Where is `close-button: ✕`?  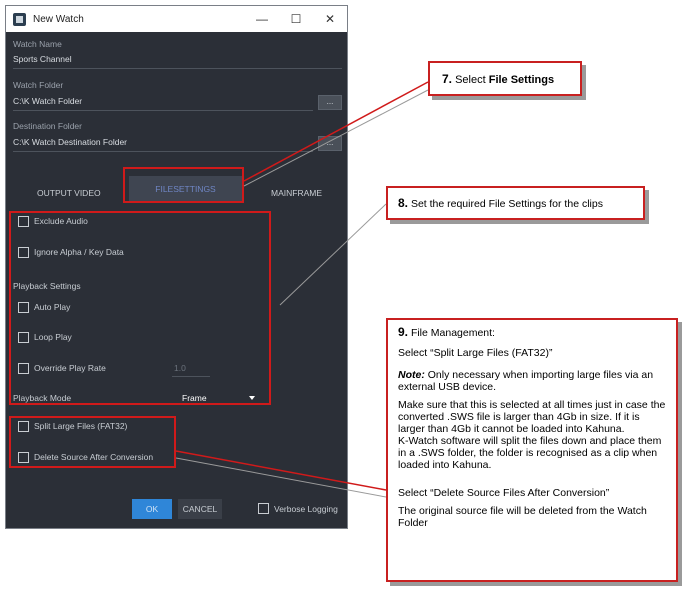
close-button: ✕ is located at coordinates (330, 19).